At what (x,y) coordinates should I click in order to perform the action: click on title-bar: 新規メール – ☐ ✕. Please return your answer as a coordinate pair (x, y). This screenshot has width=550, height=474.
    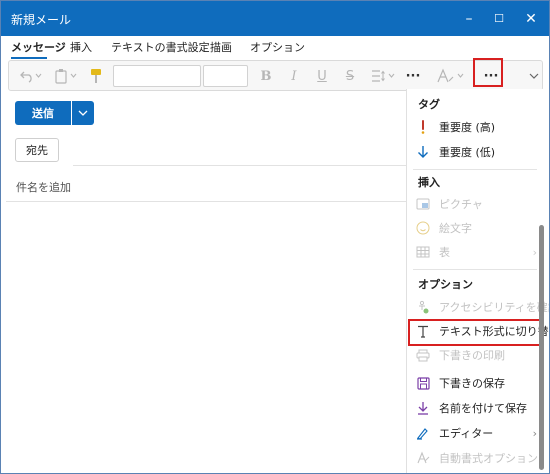
    Looking at the image, I should click on (275, 18).